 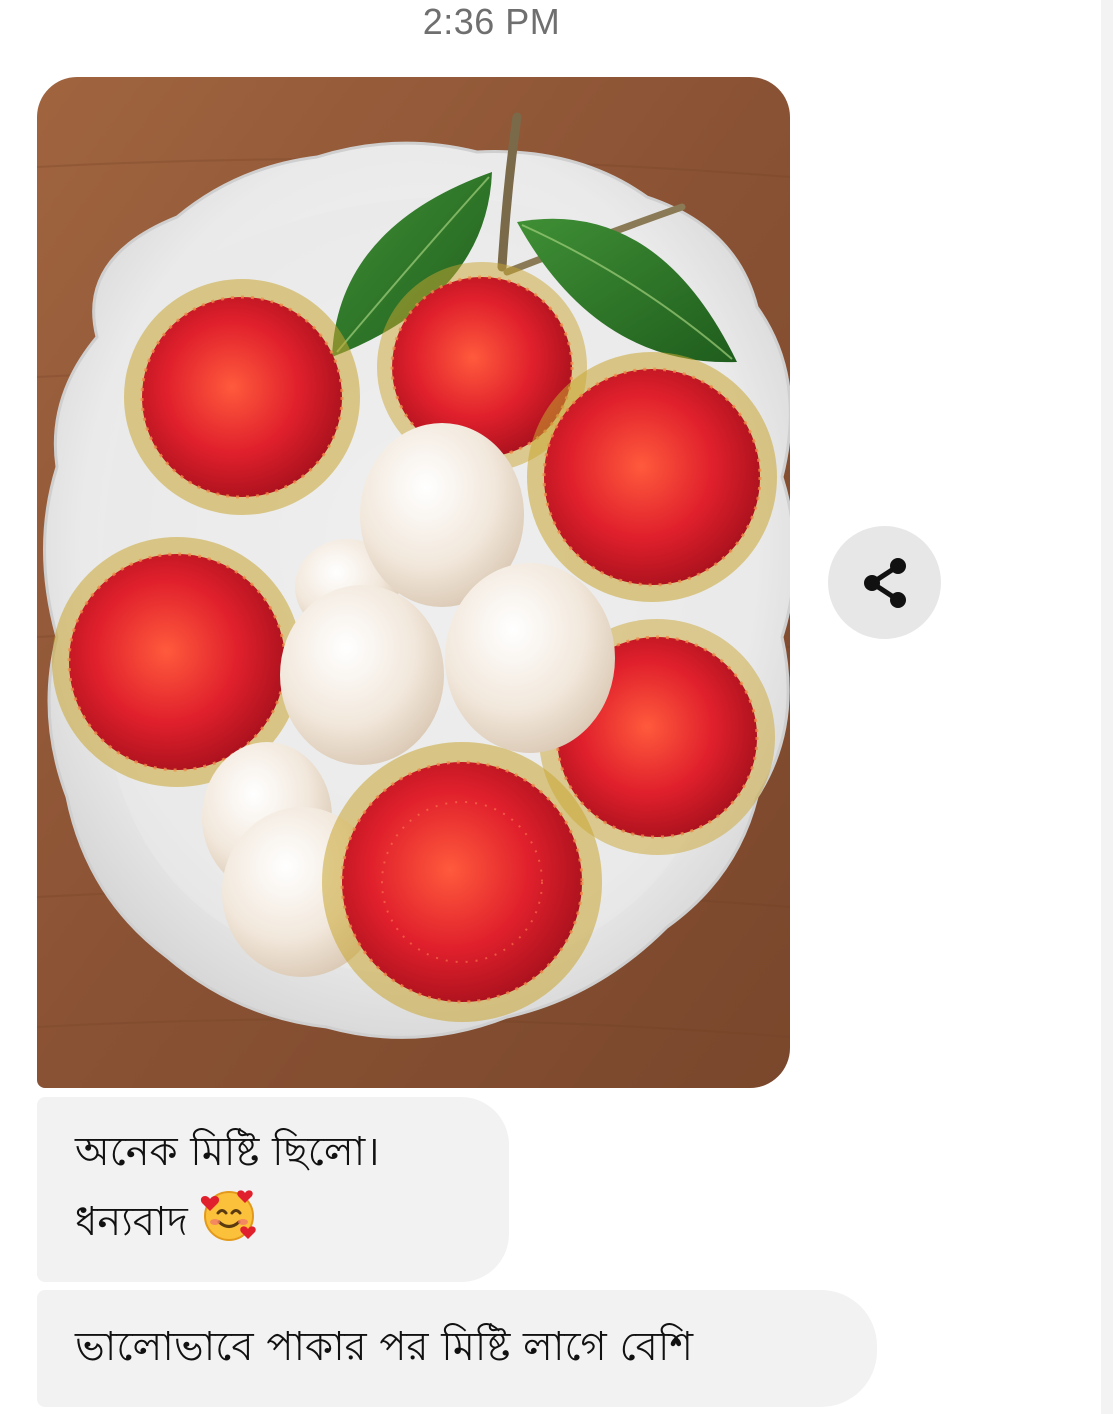 What do you see at coordinates (131, 1222) in the screenshot?
I see `message-line-2-text: ধন্যবাদ` at bounding box center [131, 1222].